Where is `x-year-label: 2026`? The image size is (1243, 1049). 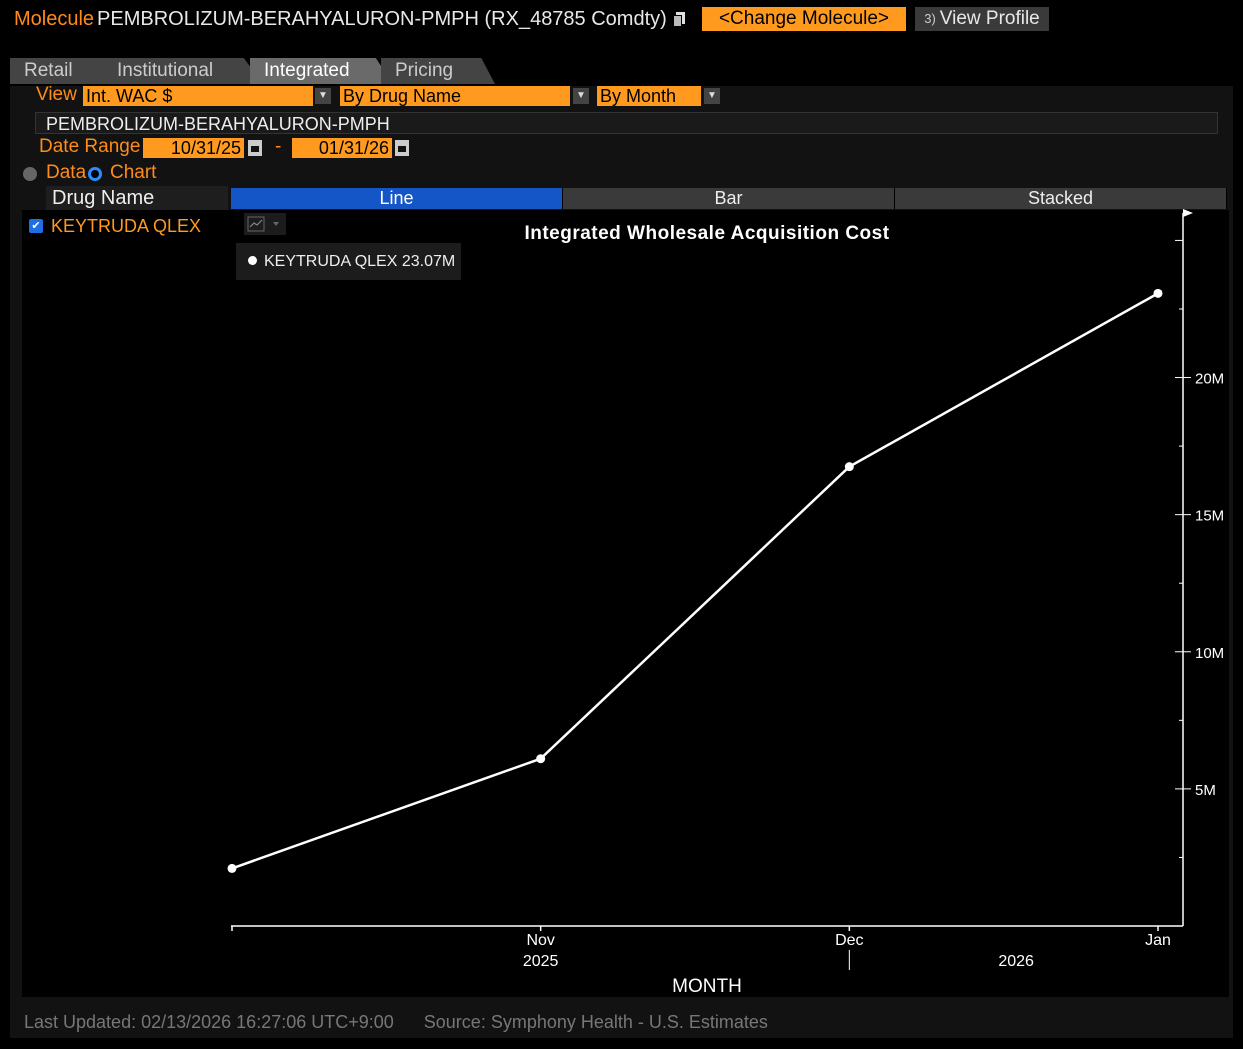 x-year-label: 2026 is located at coordinates (1016, 961).